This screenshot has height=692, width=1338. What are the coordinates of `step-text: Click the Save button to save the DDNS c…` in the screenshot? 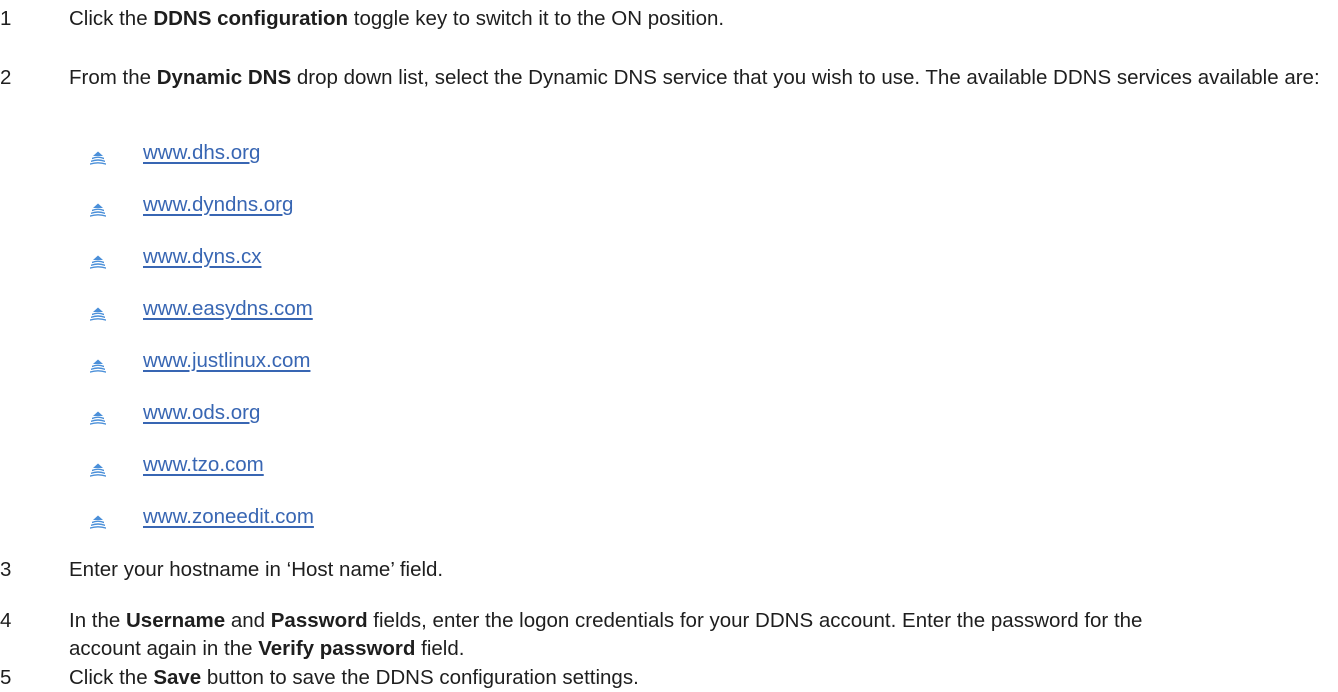 It's located at (703, 678).